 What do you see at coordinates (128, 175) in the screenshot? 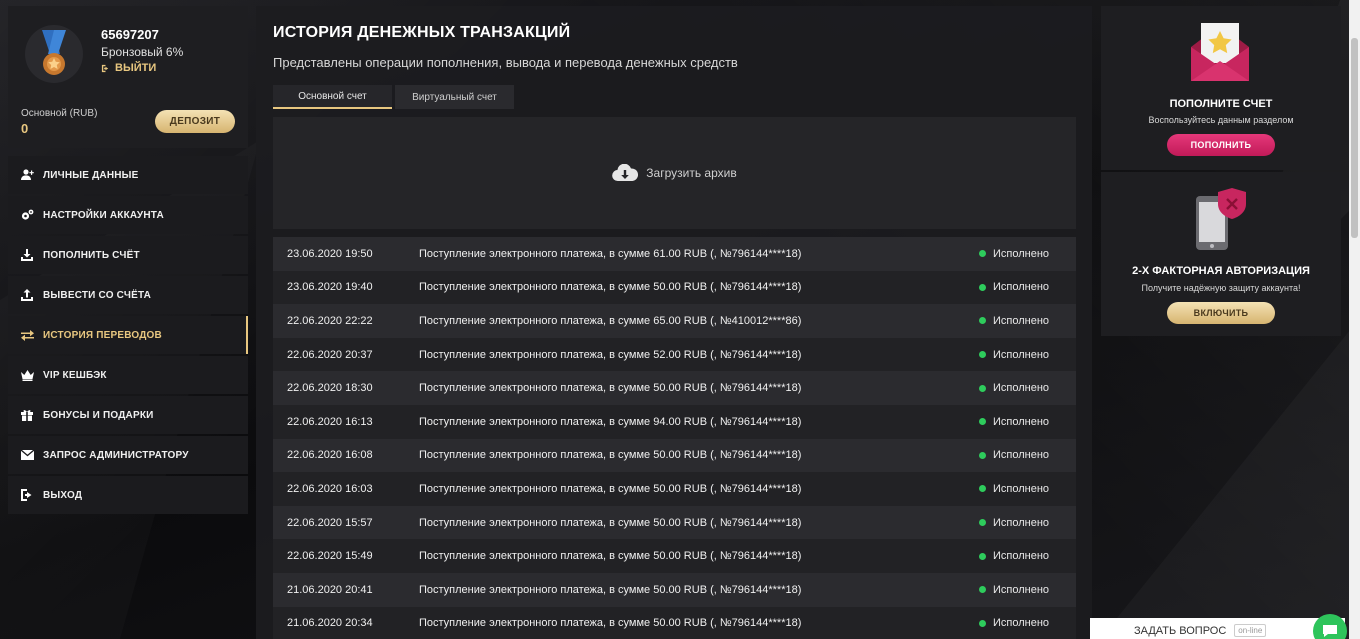
I see `sidebar-item-personal-data: ЛИЧНЫЕ ДАННЫЕ` at bounding box center [128, 175].